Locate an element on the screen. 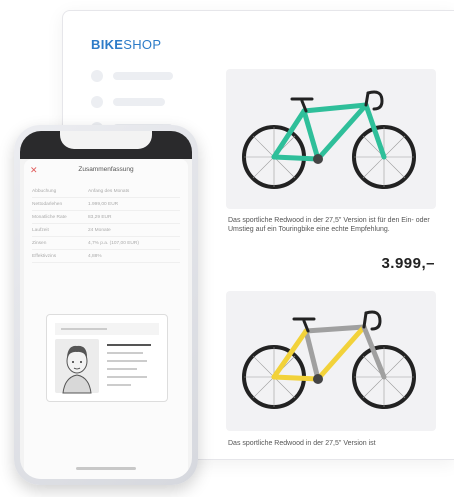  row-value: 4,88% is located at coordinates (95, 256).